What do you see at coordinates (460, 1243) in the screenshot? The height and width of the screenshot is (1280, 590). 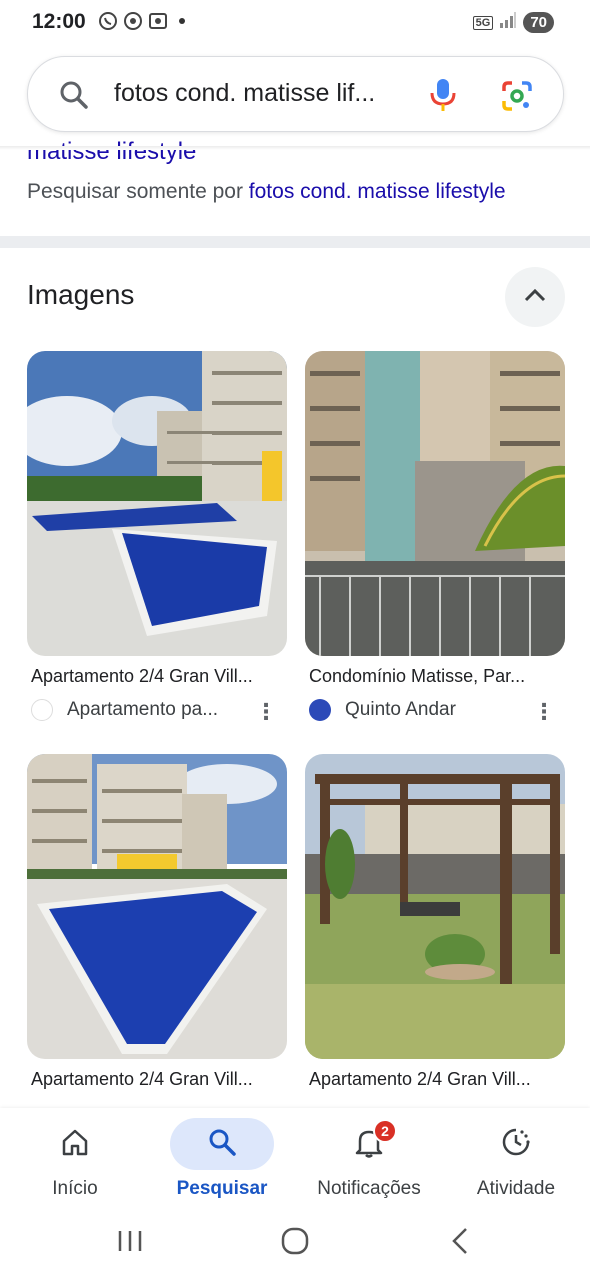 I see `back-icon` at bounding box center [460, 1243].